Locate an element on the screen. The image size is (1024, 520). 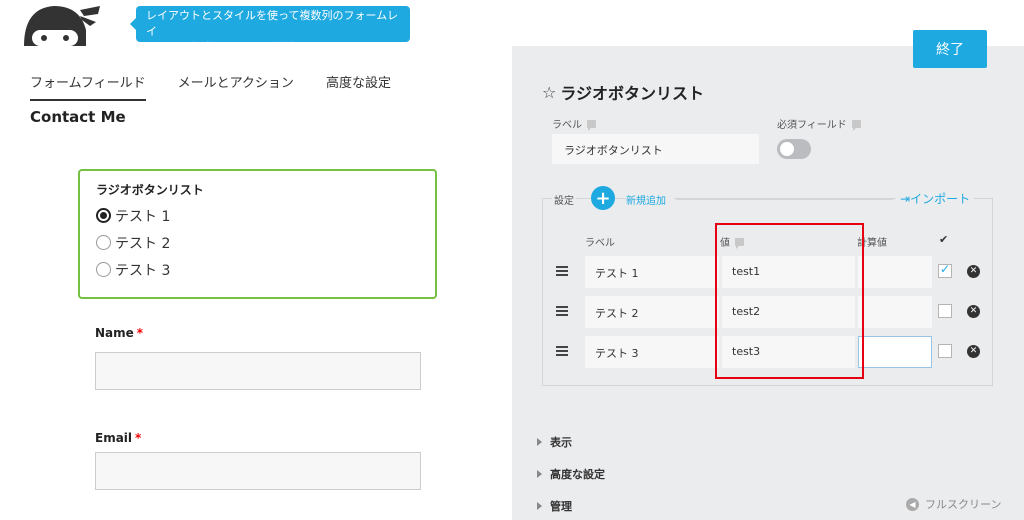
column-header-selected: ✔ is located at coordinates (944, 239).